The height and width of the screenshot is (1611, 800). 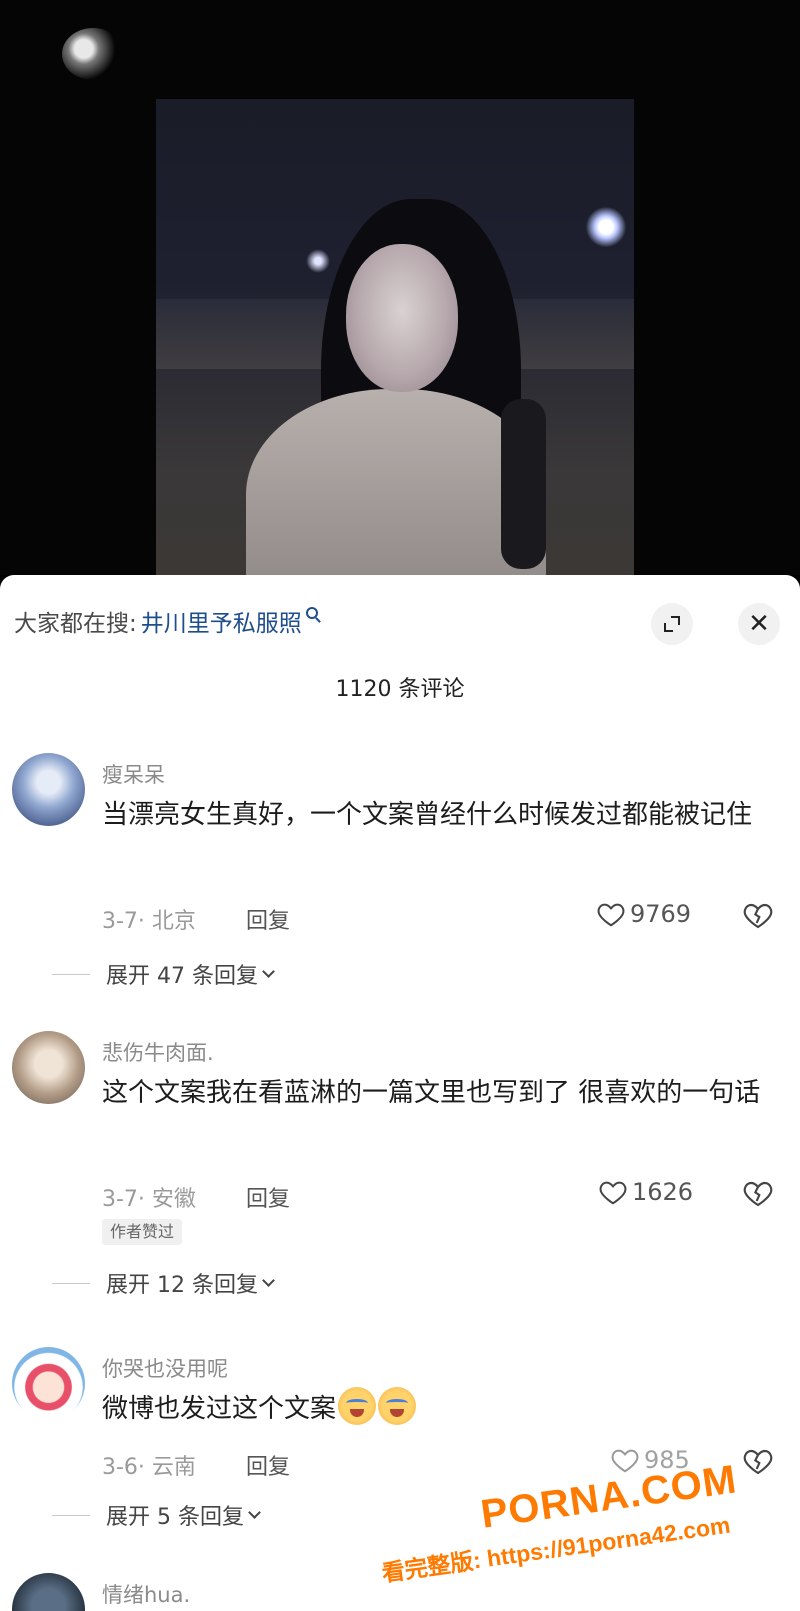 I want to click on comment-meta: 3-7· 北京, so click(x=149, y=921).